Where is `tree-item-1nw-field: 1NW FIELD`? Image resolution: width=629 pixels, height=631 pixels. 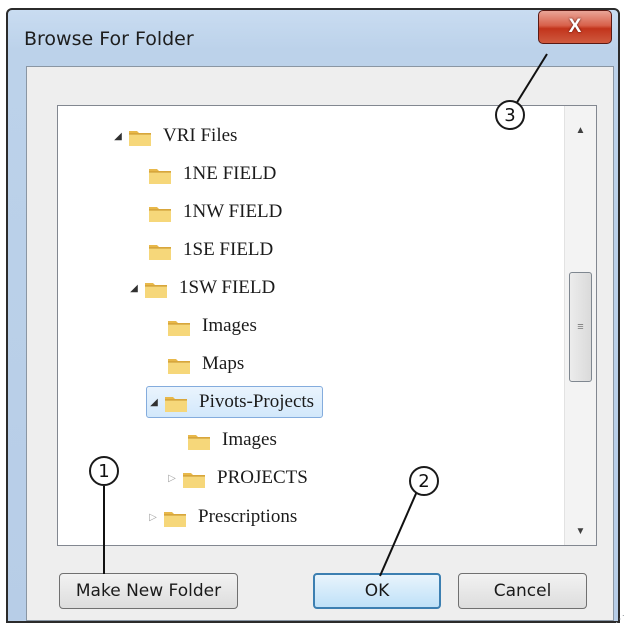 tree-item-1nw-field: 1NW FIELD is located at coordinates (208, 212).